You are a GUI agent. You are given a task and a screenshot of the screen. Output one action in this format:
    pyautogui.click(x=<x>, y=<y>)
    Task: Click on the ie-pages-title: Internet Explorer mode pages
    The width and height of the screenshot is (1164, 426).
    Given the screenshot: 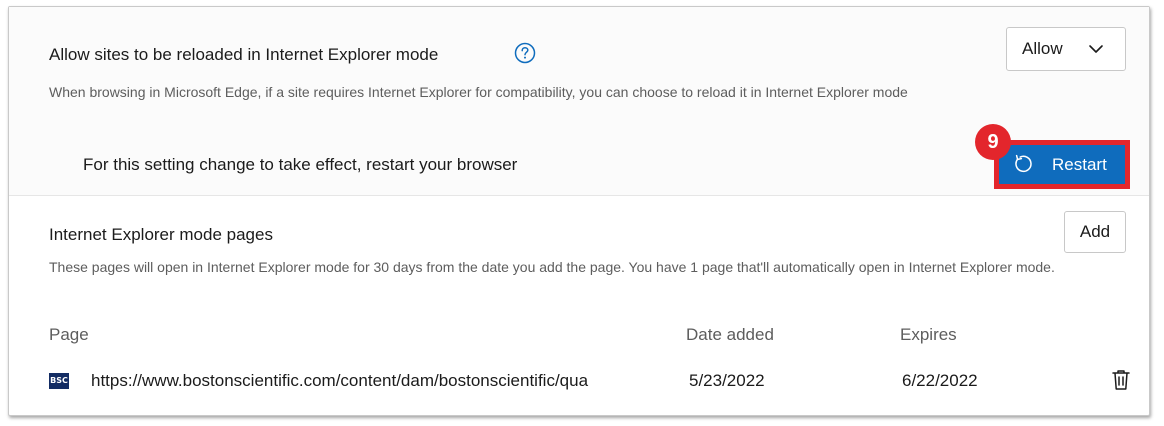 What is the action you would take?
    pyautogui.click(x=161, y=234)
    